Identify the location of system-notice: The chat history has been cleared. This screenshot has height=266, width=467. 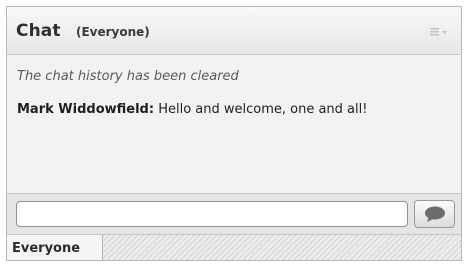
(128, 76).